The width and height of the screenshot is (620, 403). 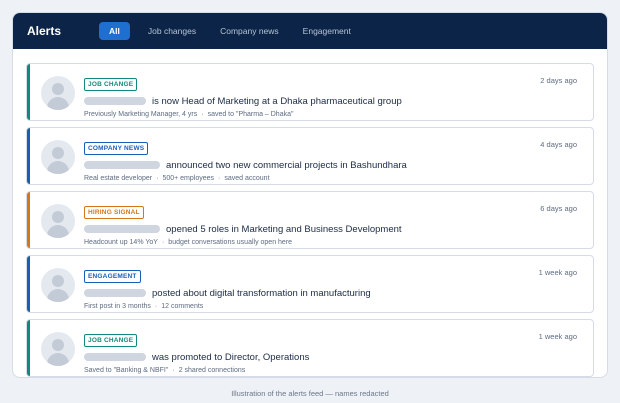 What do you see at coordinates (188, 178) in the screenshot?
I see `meta-item: 500+ employees` at bounding box center [188, 178].